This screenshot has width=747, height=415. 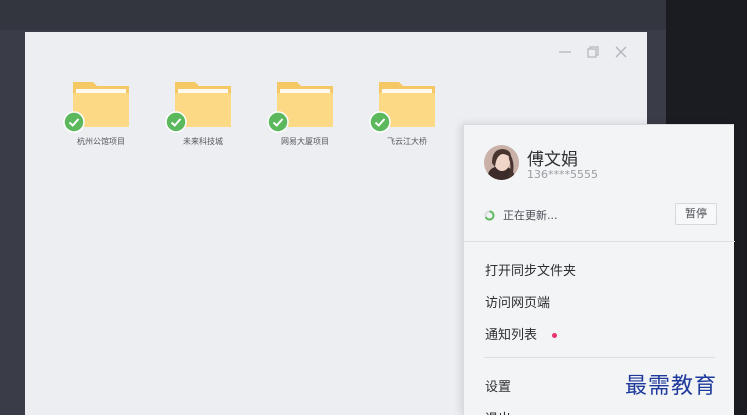 I want to click on folder-item: 飞云江大桥, so click(x=407, y=111).